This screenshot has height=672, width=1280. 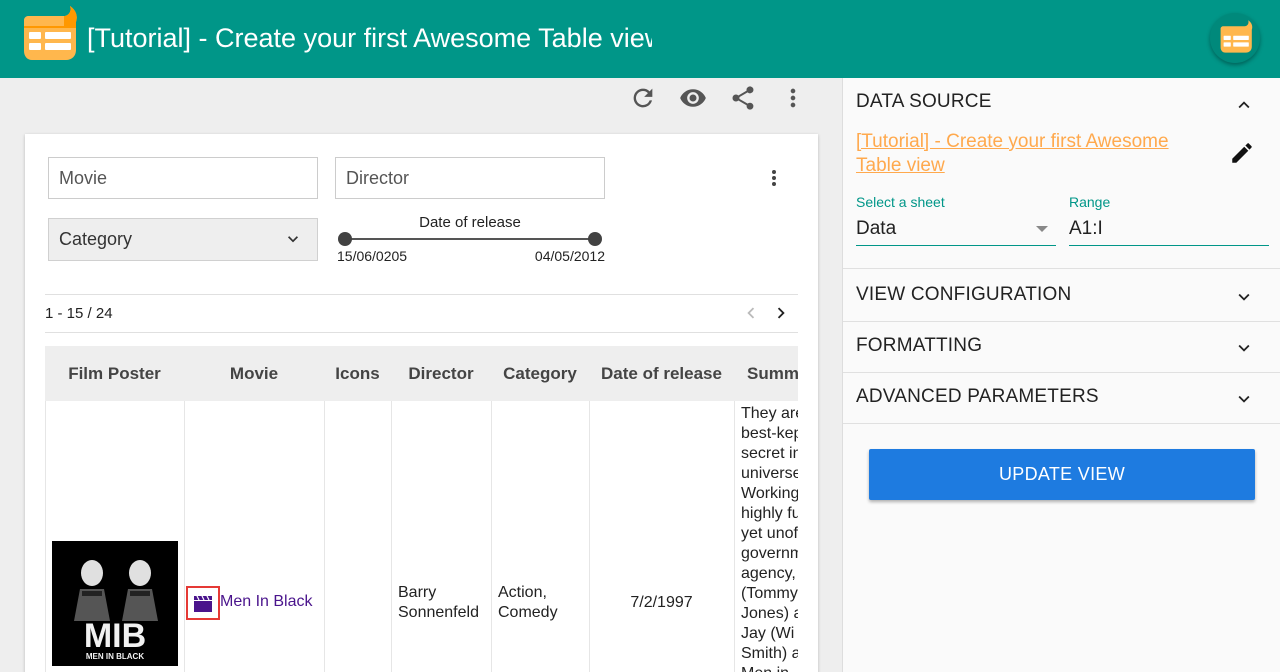 What do you see at coordinates (1042, 229) in the screenshot?
I see `dropdown-arrow-icon` at bounding box center [1042, 229].